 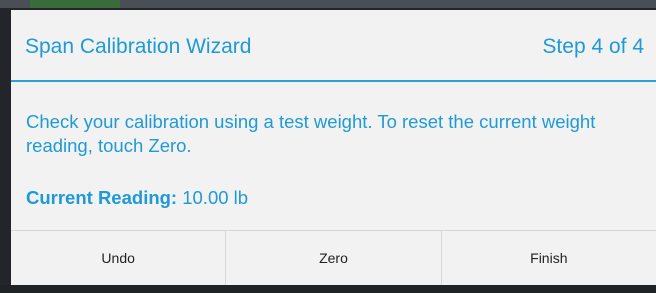 I want to click on backdrop-bottom-strip, so click(x=328, y=289).